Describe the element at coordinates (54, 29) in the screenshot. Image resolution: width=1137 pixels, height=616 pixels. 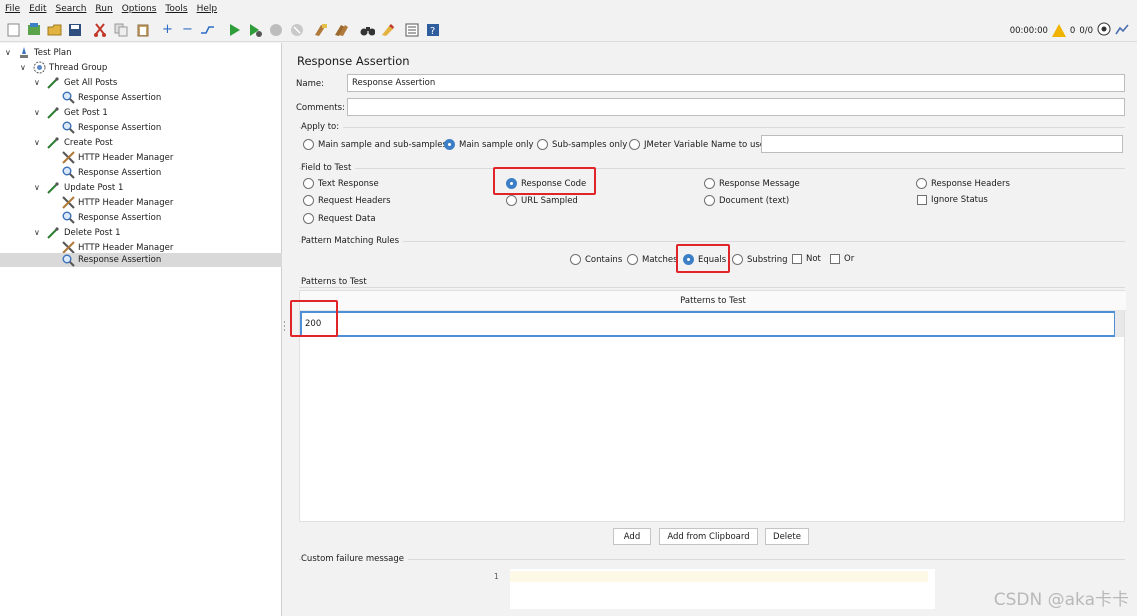
I see `open-folder-icon` at that location.